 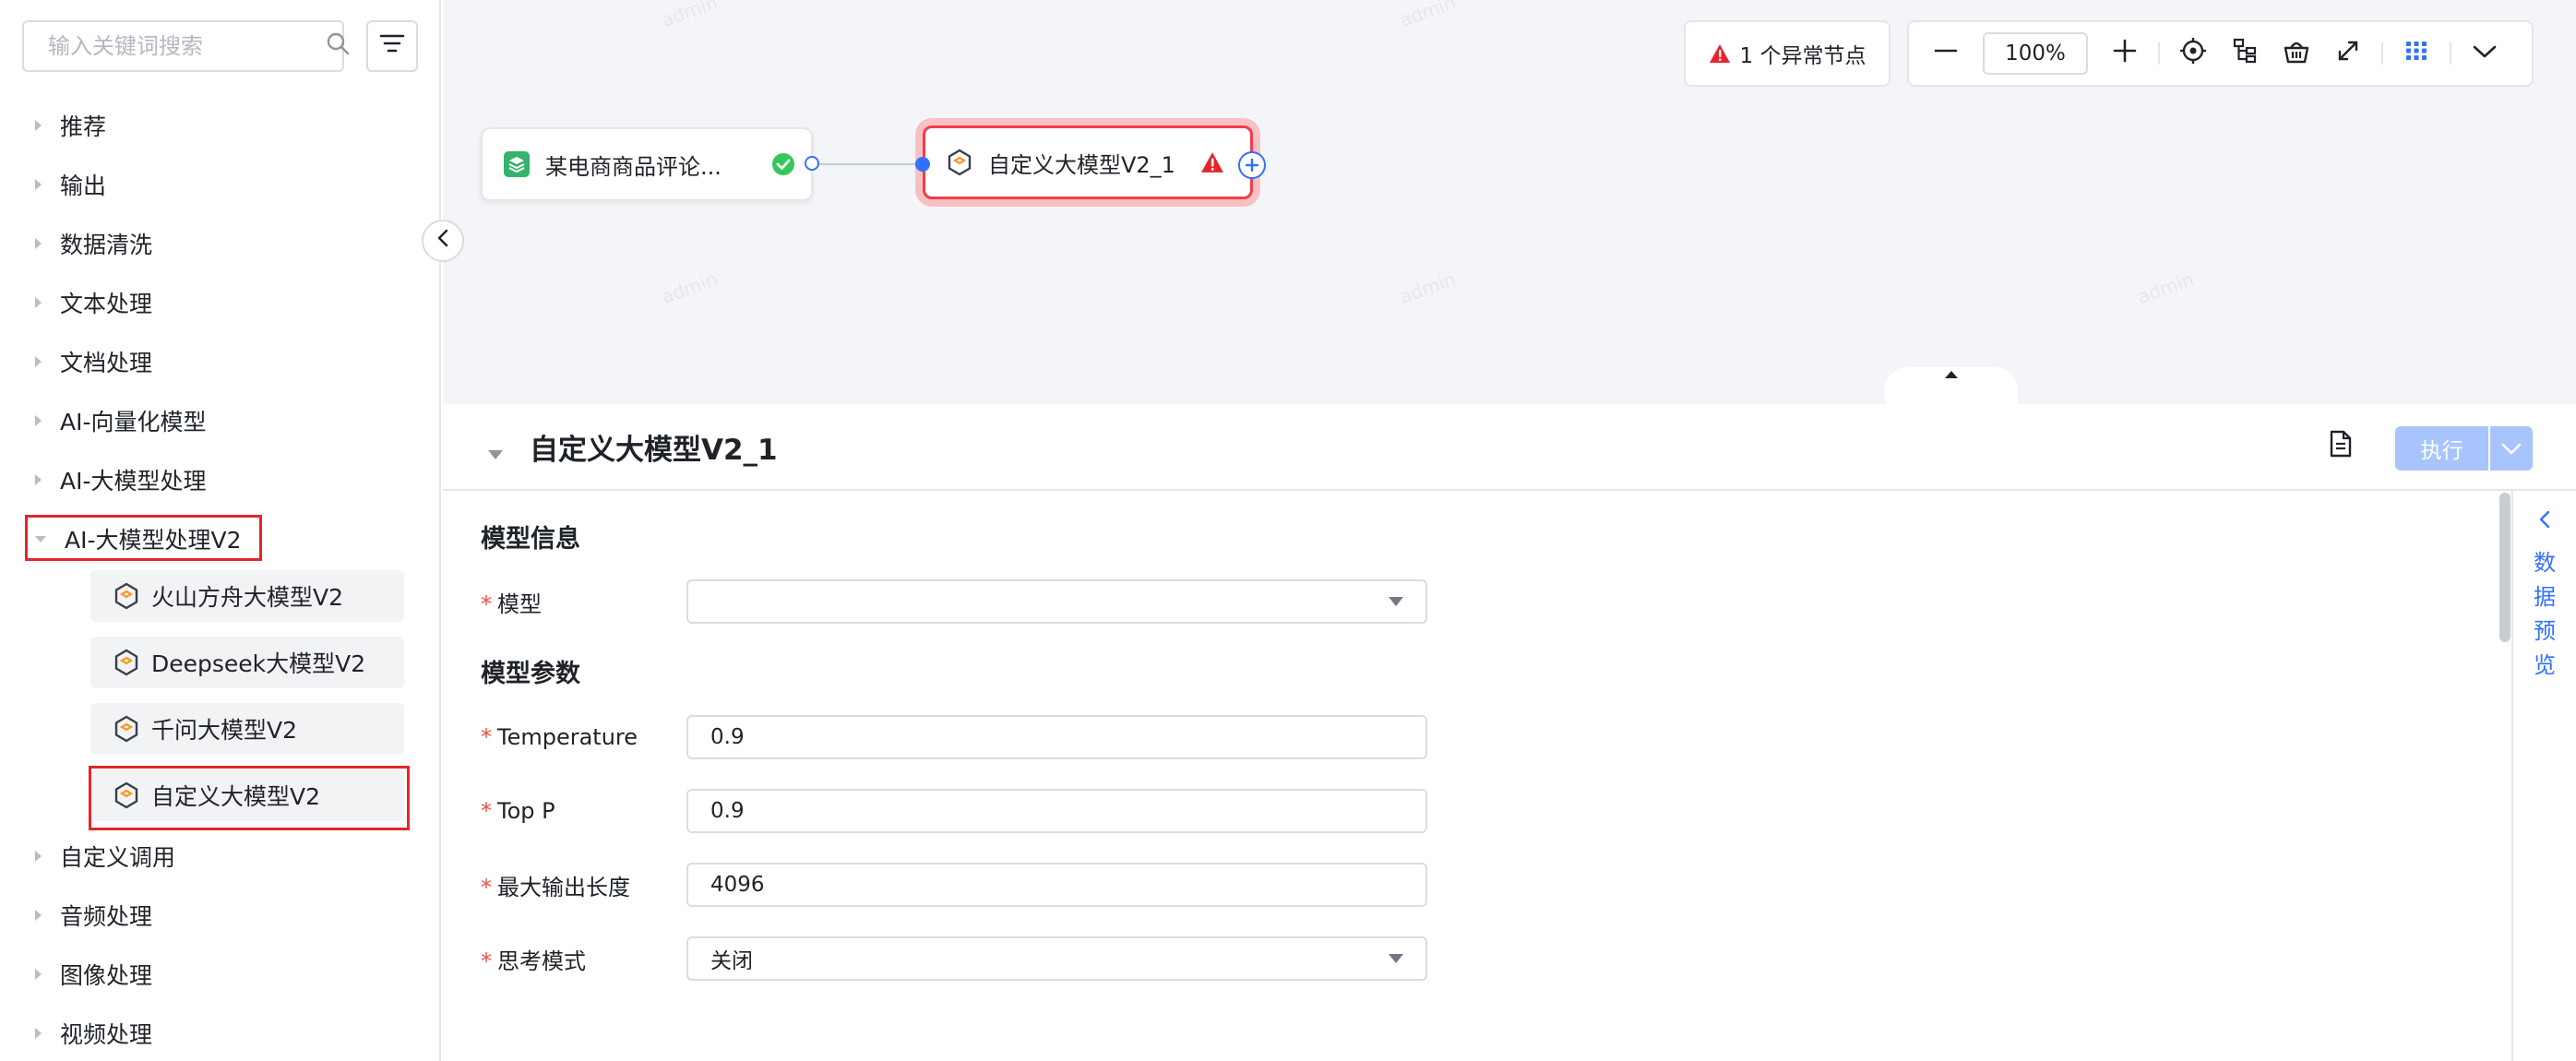 I want to click on tree-item-output: 输出, so click(x=219, y=185).